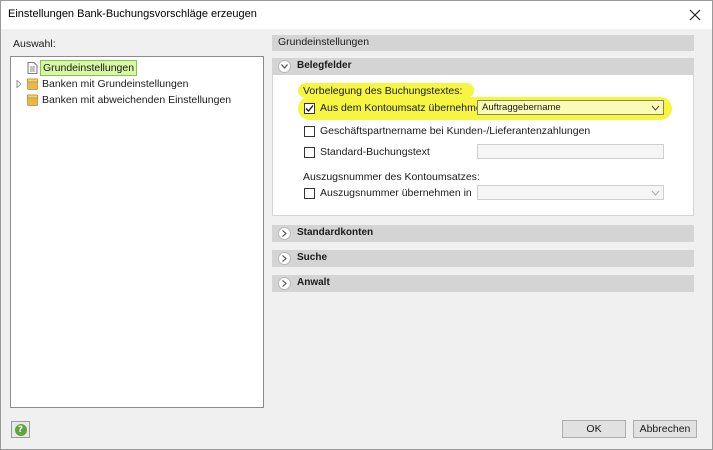 This screenshot has width=713, height=450. I want to click on kontoumsatz-select-value: Auftraggebername, so click(521, 107).